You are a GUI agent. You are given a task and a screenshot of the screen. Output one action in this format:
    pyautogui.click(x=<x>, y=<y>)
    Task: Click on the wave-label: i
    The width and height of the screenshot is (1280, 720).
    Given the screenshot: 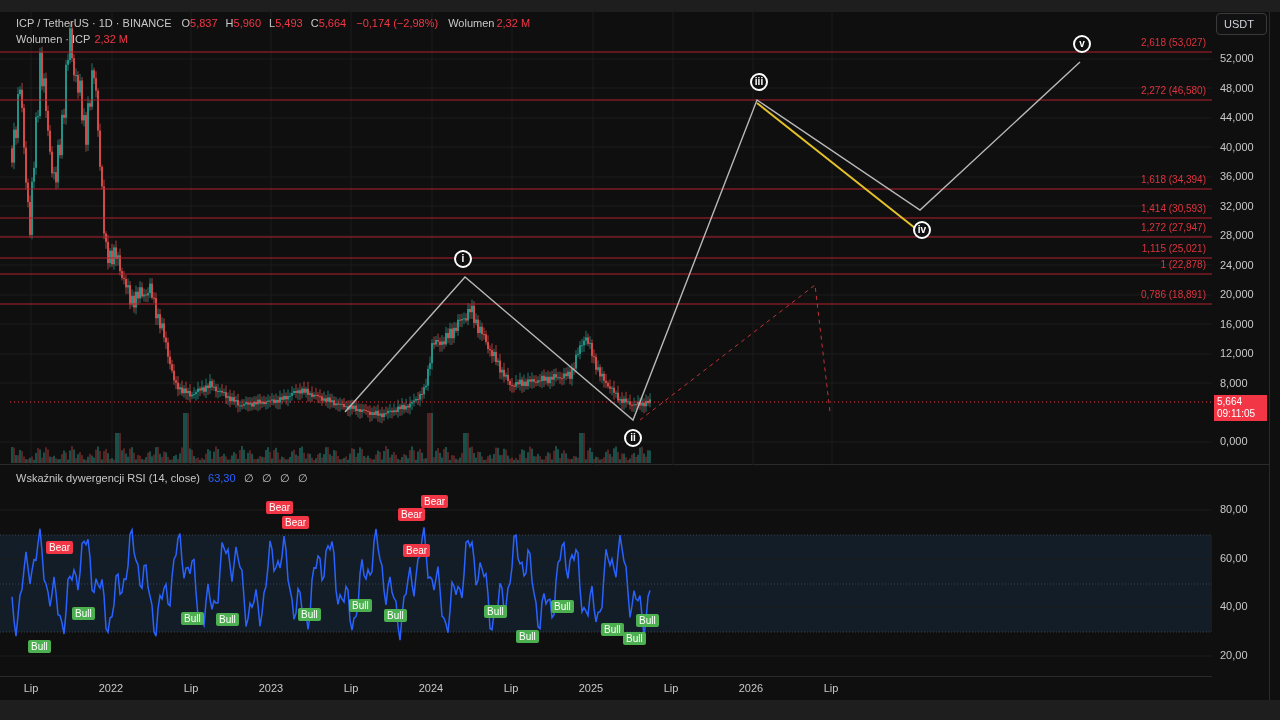 What is the action you would take?
    pyautogui.click(x=463, y=259)
    